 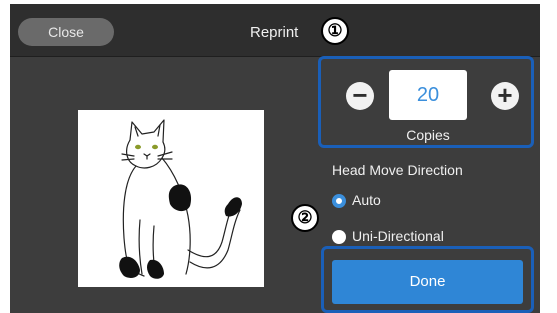 I want to click on radio-auto-label: Auto, so click(x=366, y=200).